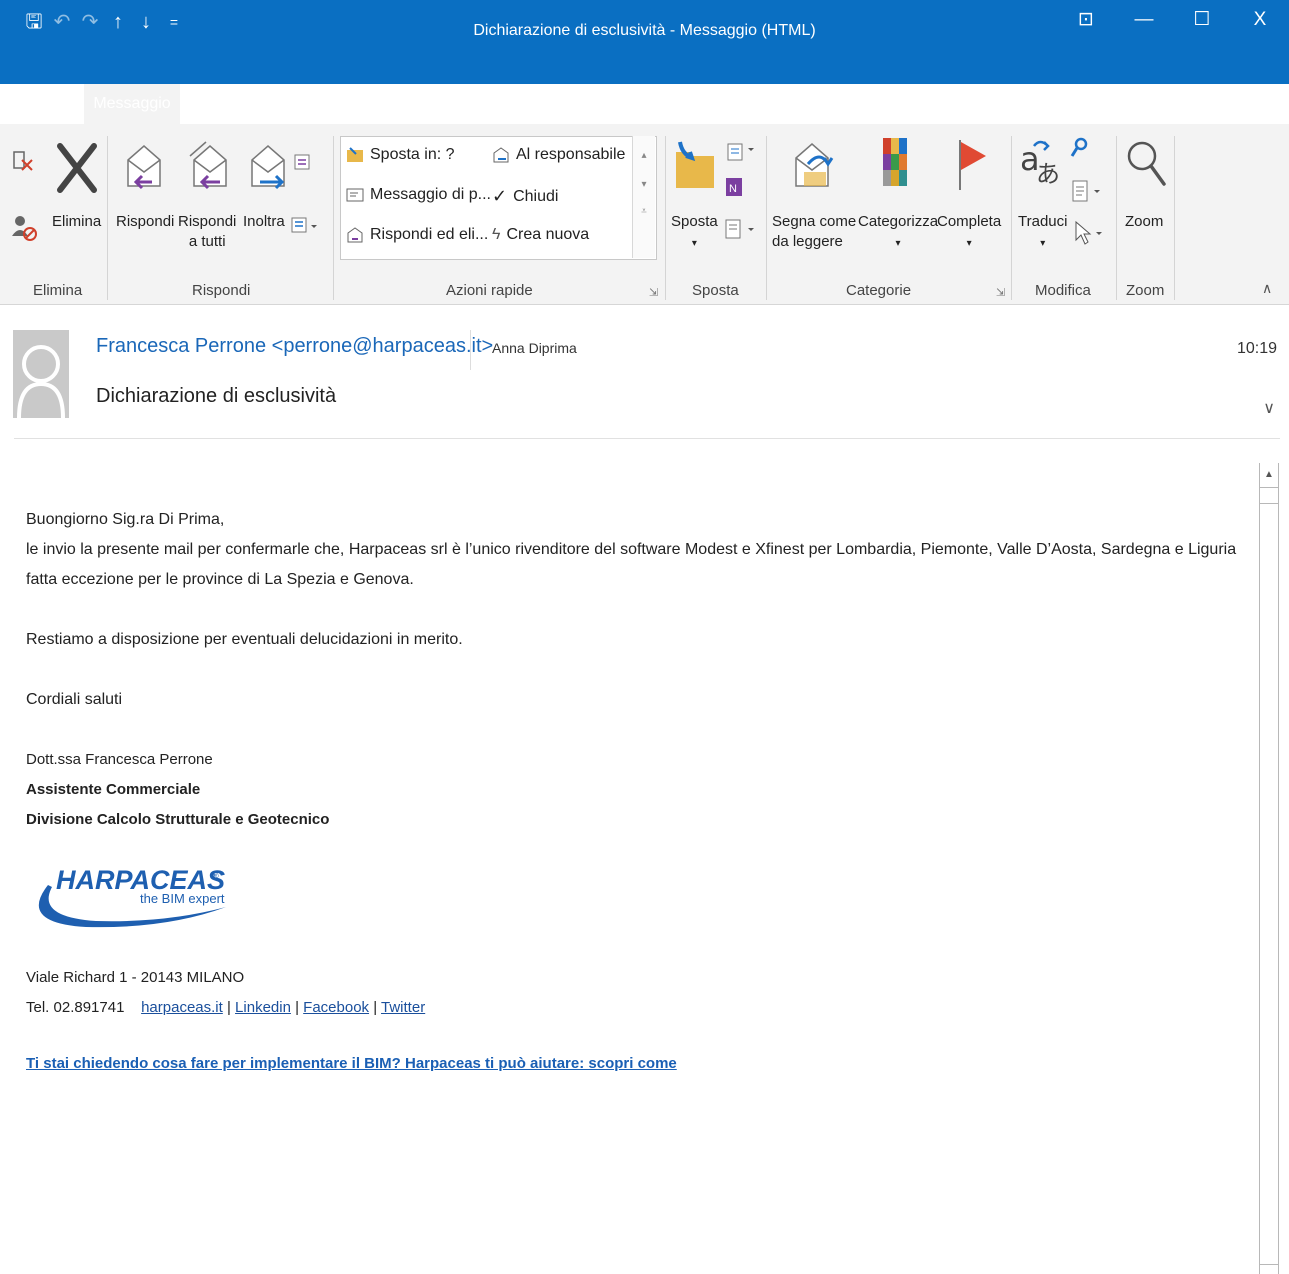 The image size is (1289, 1274). What do you see at coordinates (145, 222) in the screenshot?
I see `reply-button: Rispondi` at bounding box center [145, 222].